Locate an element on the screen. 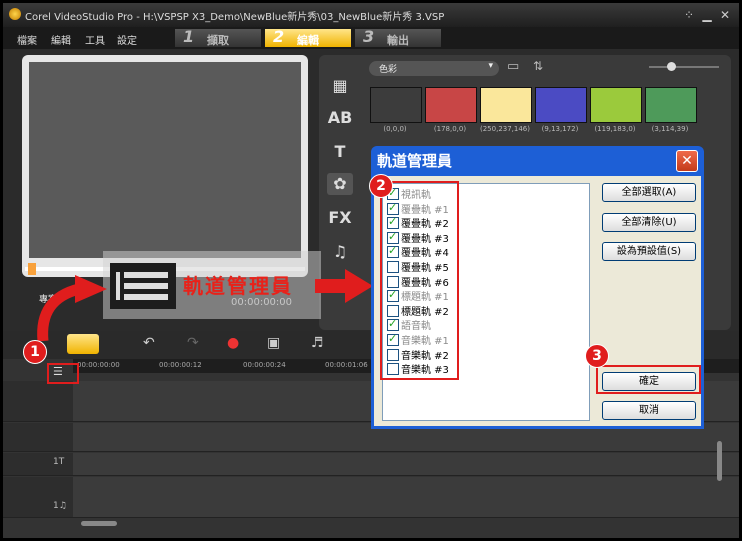 The image size is (742, 541). instant-project-icon: AB is located at coordinates (340, 118).